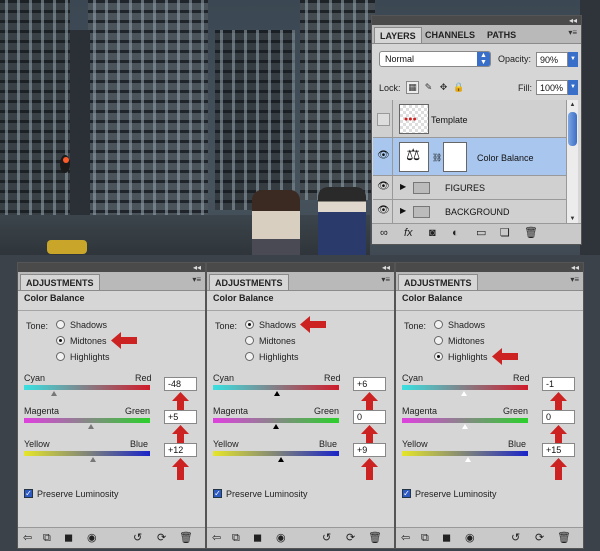 The image size is (600, 551). Describe the element at coordinates (437, 157) in the screenshot. I see `link-chain-icon: ⛓` at that location.